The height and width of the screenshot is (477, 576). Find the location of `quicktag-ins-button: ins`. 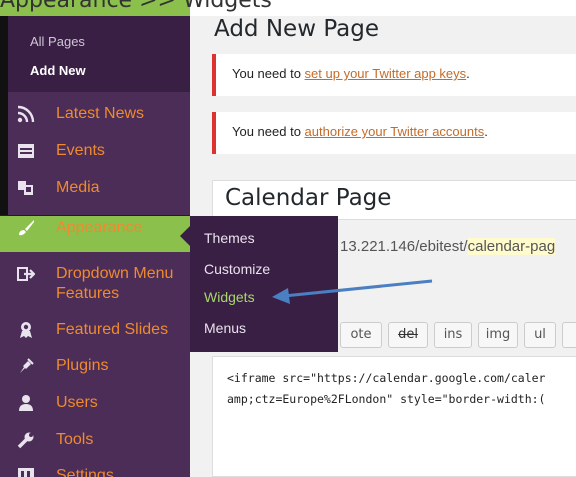

quicktag-ins-button: ins is located at coordinates (453, 335).